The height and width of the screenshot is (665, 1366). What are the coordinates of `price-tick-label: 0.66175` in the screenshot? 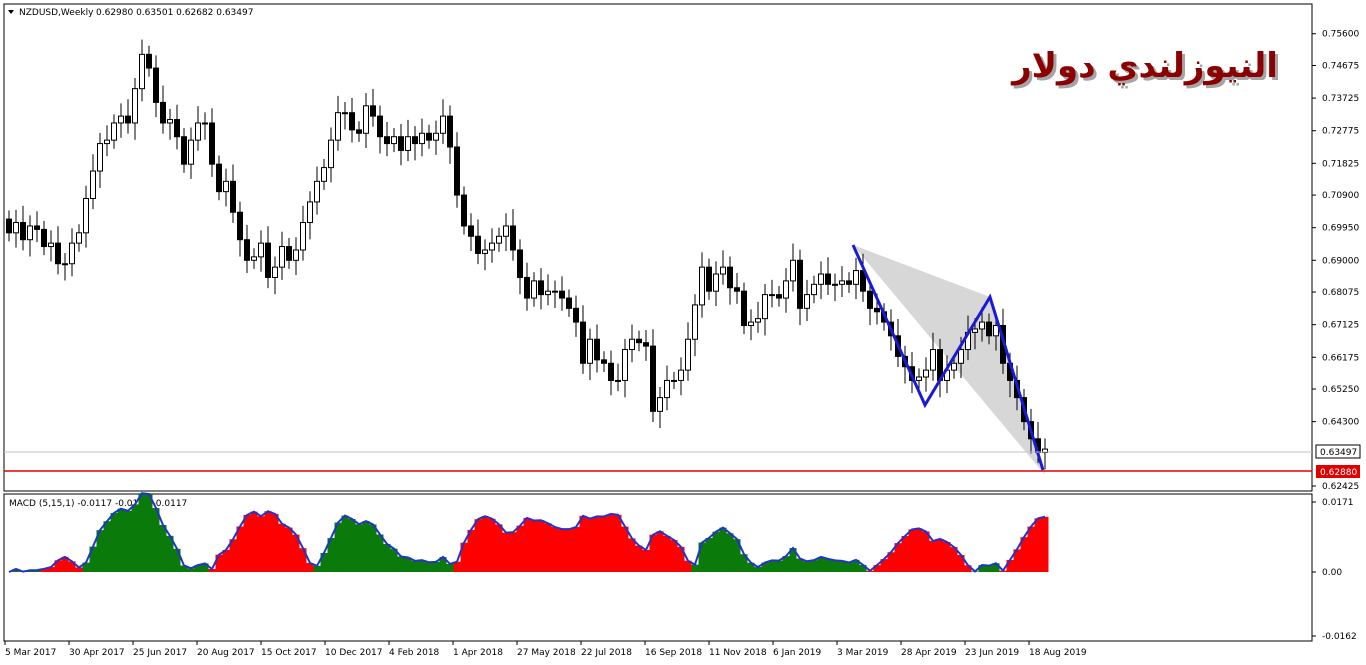 It's located at (1340, 358).